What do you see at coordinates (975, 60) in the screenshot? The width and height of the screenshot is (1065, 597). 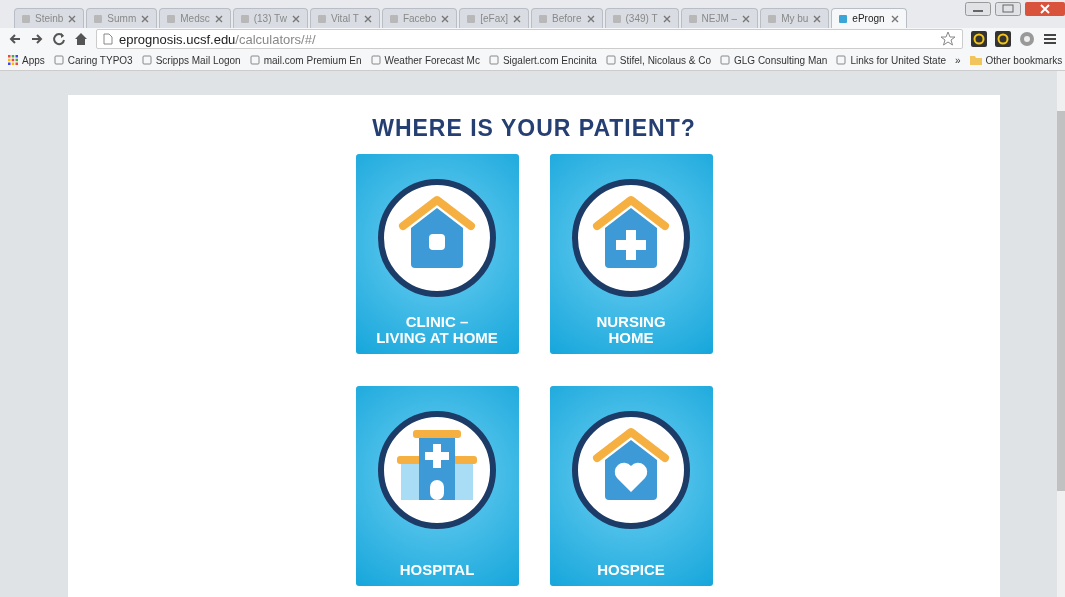 I see `folder-icon` at bounding box center [975, 60].